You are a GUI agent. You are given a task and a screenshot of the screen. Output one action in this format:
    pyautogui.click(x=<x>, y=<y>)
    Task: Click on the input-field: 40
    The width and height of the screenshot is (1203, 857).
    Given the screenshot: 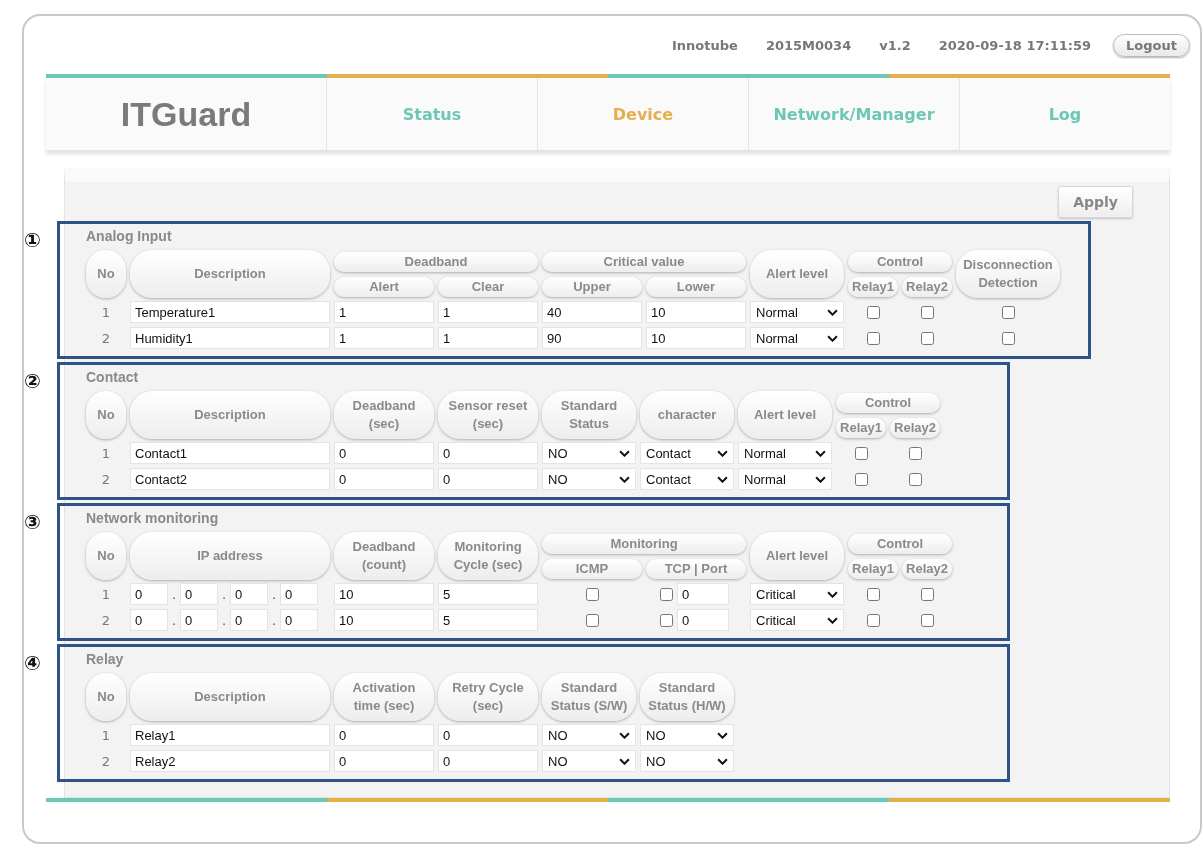 What is the action you would take?
    pyautogui.click(x=592, y=312)
    